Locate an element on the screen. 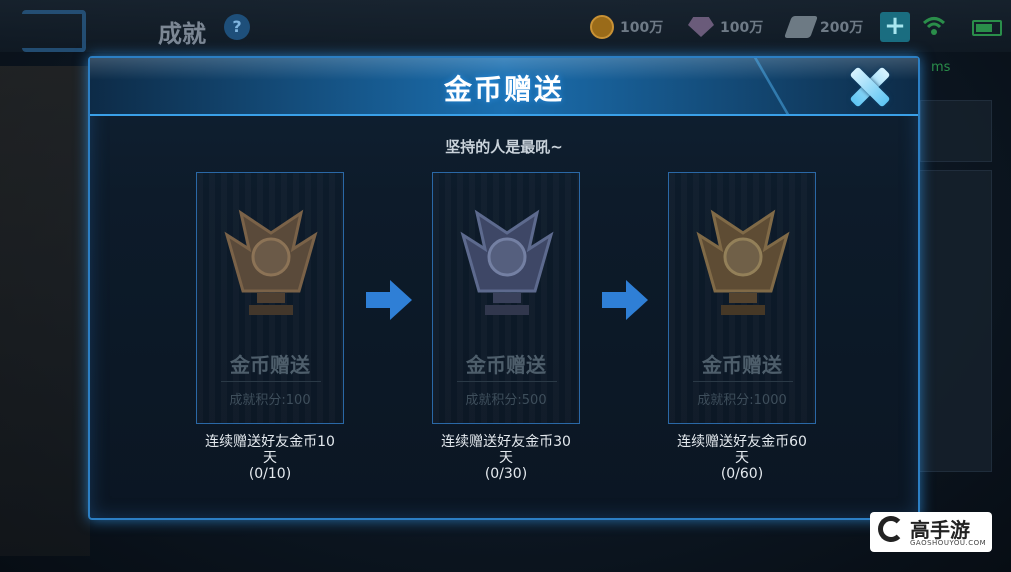 The height and width of the screenshot is (572, 1011). modal-title: 金币赠送 is located at coordinates (503, 89).